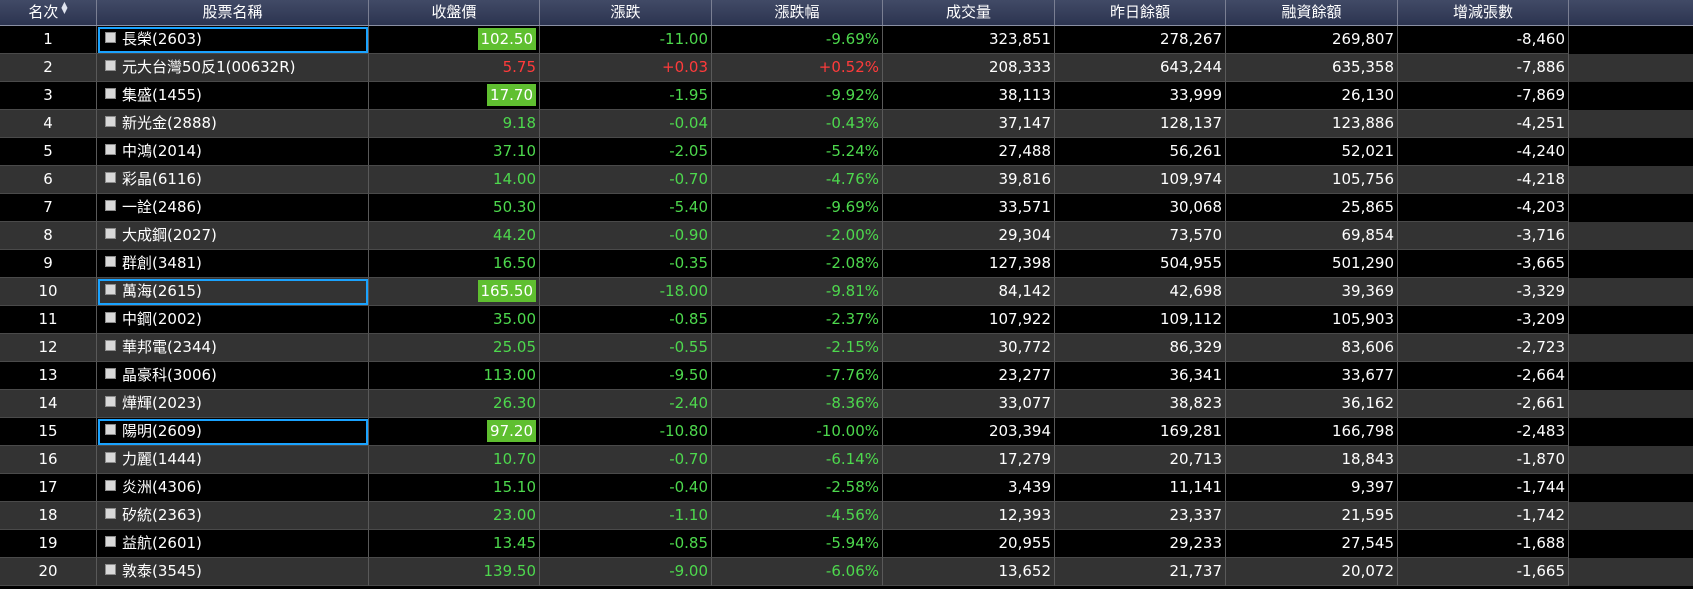  What do you see at coordinates (233, 292) in the screenshot?
I see `stock-name-cell: 萬海(2615)` at bounding box center [233, 292].